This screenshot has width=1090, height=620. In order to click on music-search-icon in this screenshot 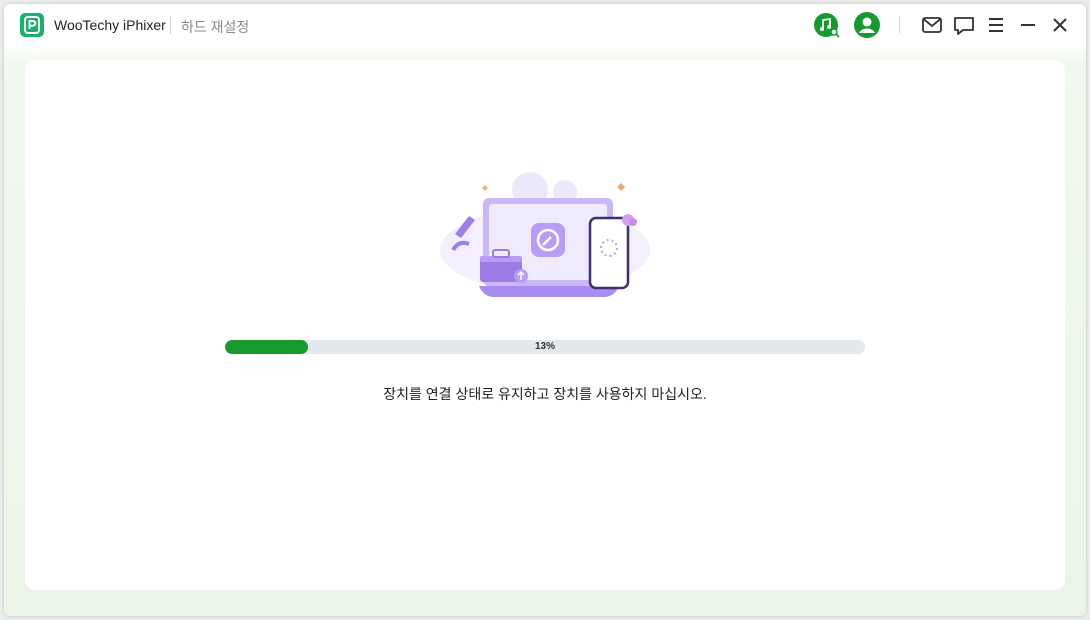, I will do `click(827, 25)`.